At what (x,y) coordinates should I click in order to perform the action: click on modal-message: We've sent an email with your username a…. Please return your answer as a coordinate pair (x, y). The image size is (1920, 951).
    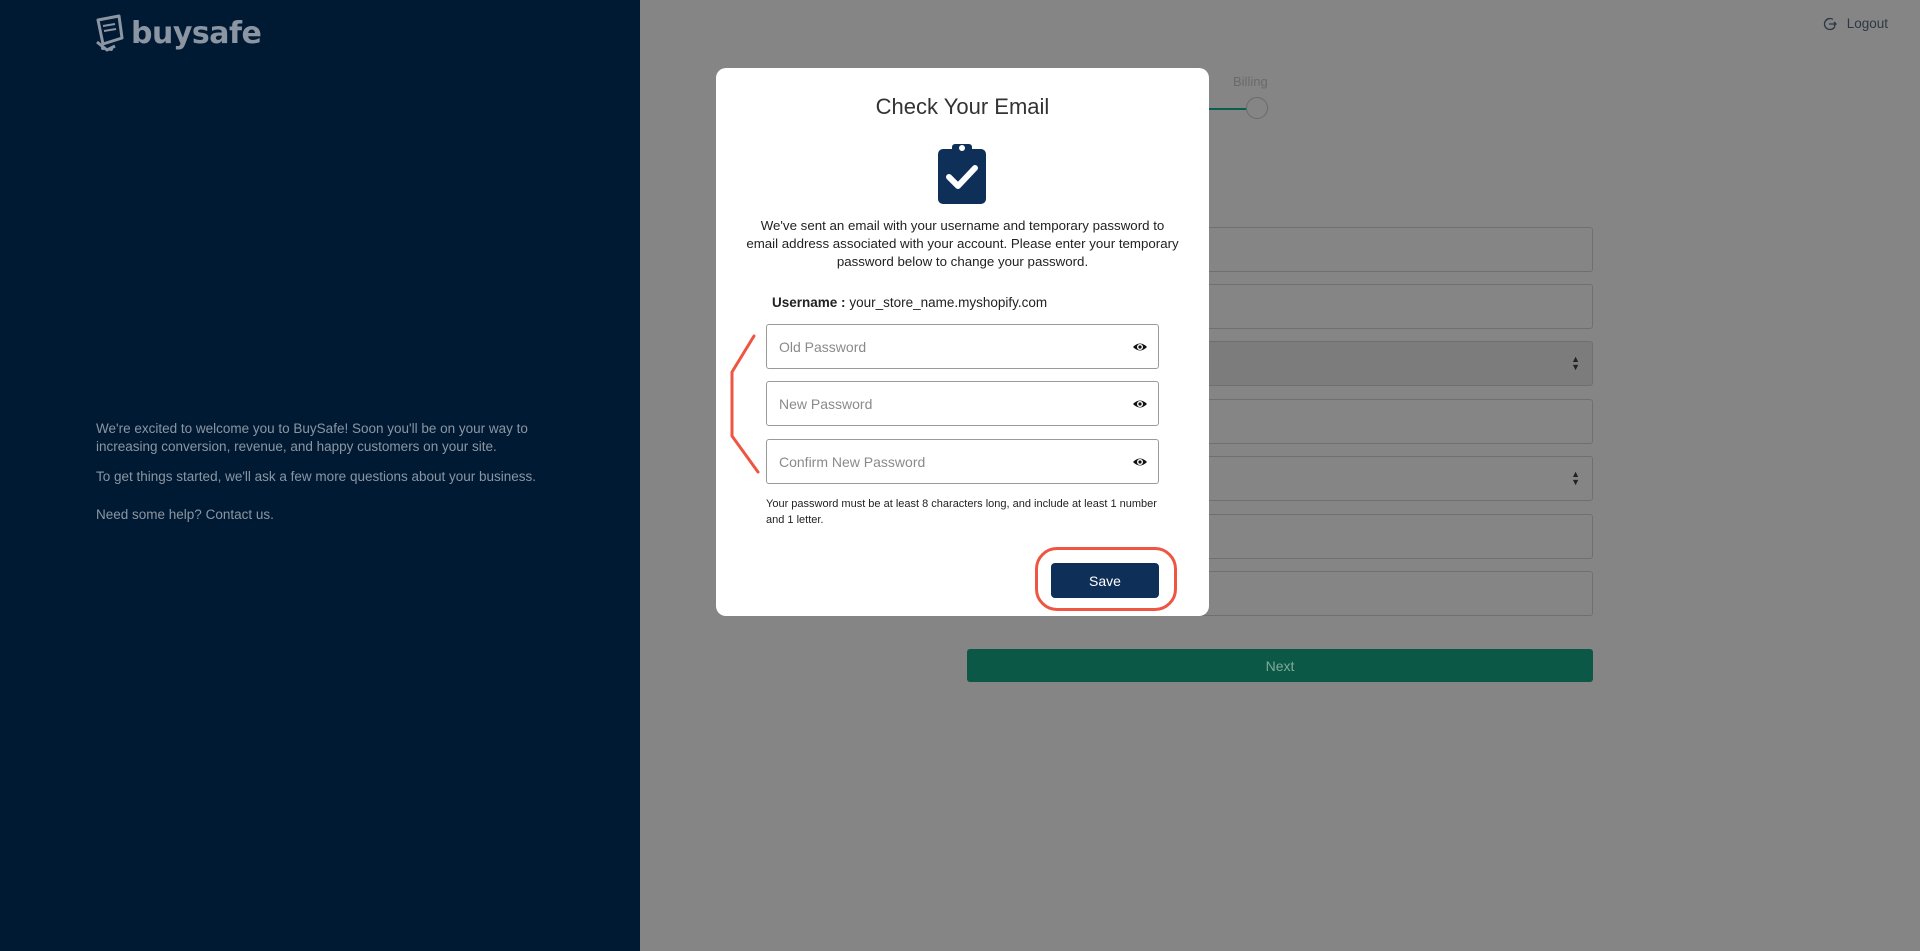
    Looking at the image, I should click on (962, 243).